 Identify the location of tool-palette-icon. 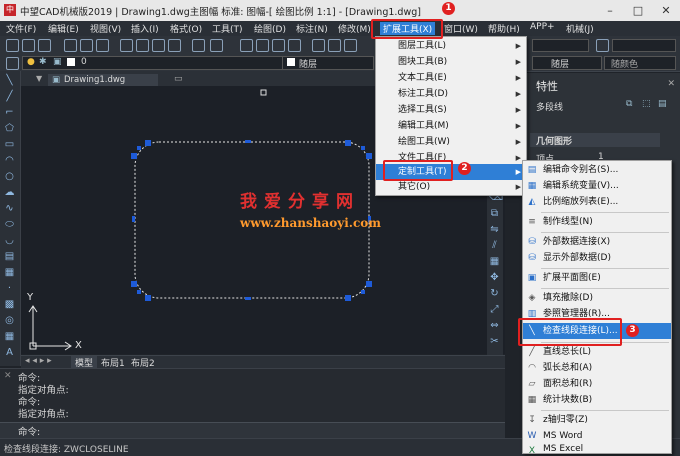
(350, 45).